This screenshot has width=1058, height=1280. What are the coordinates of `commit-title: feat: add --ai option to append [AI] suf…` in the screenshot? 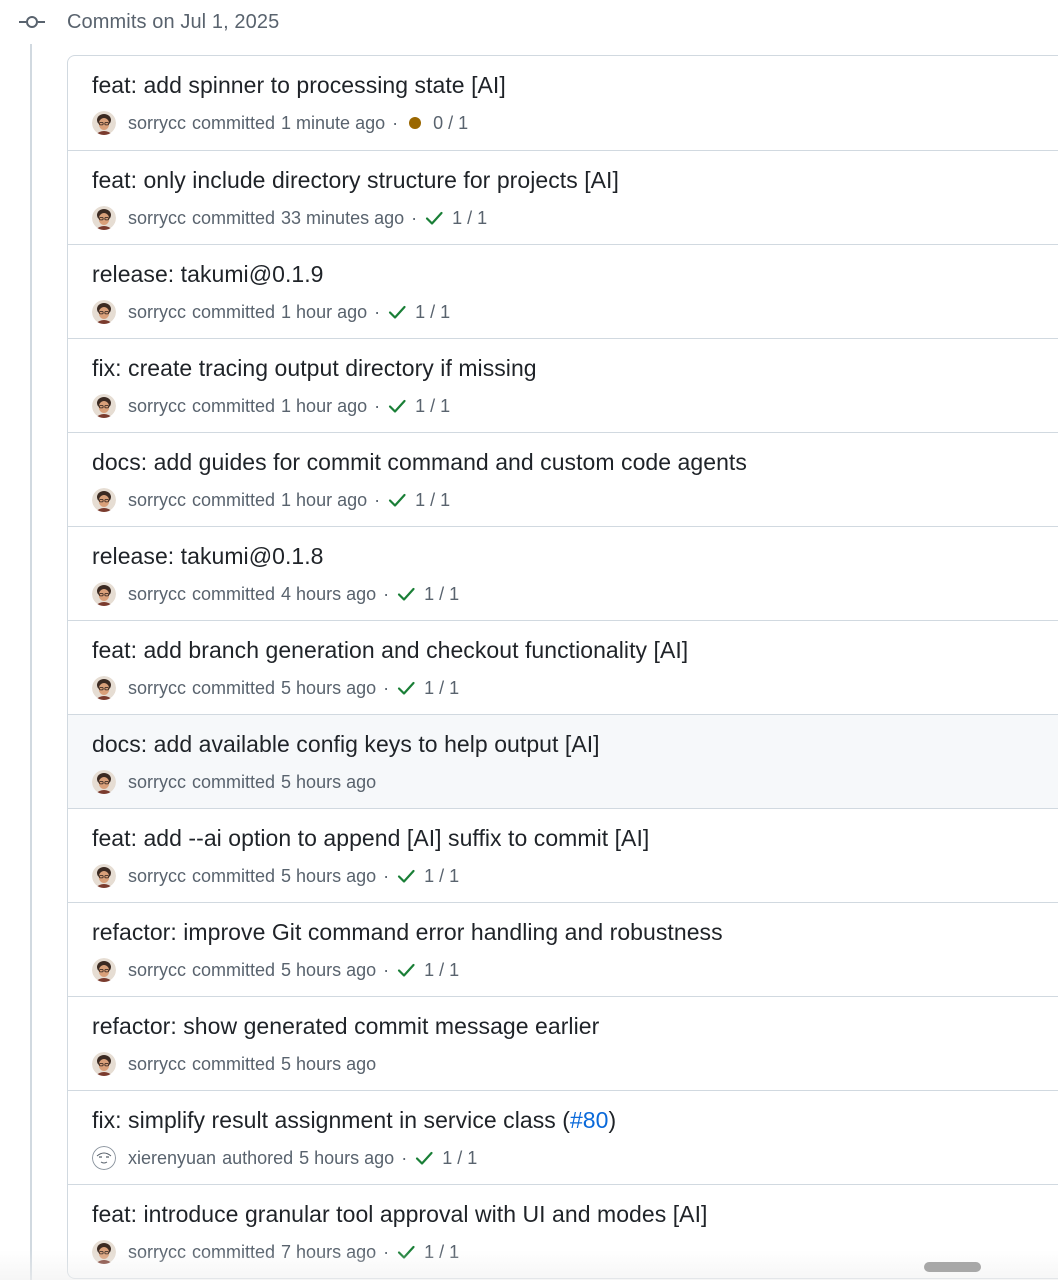 It's located at (370, 838).